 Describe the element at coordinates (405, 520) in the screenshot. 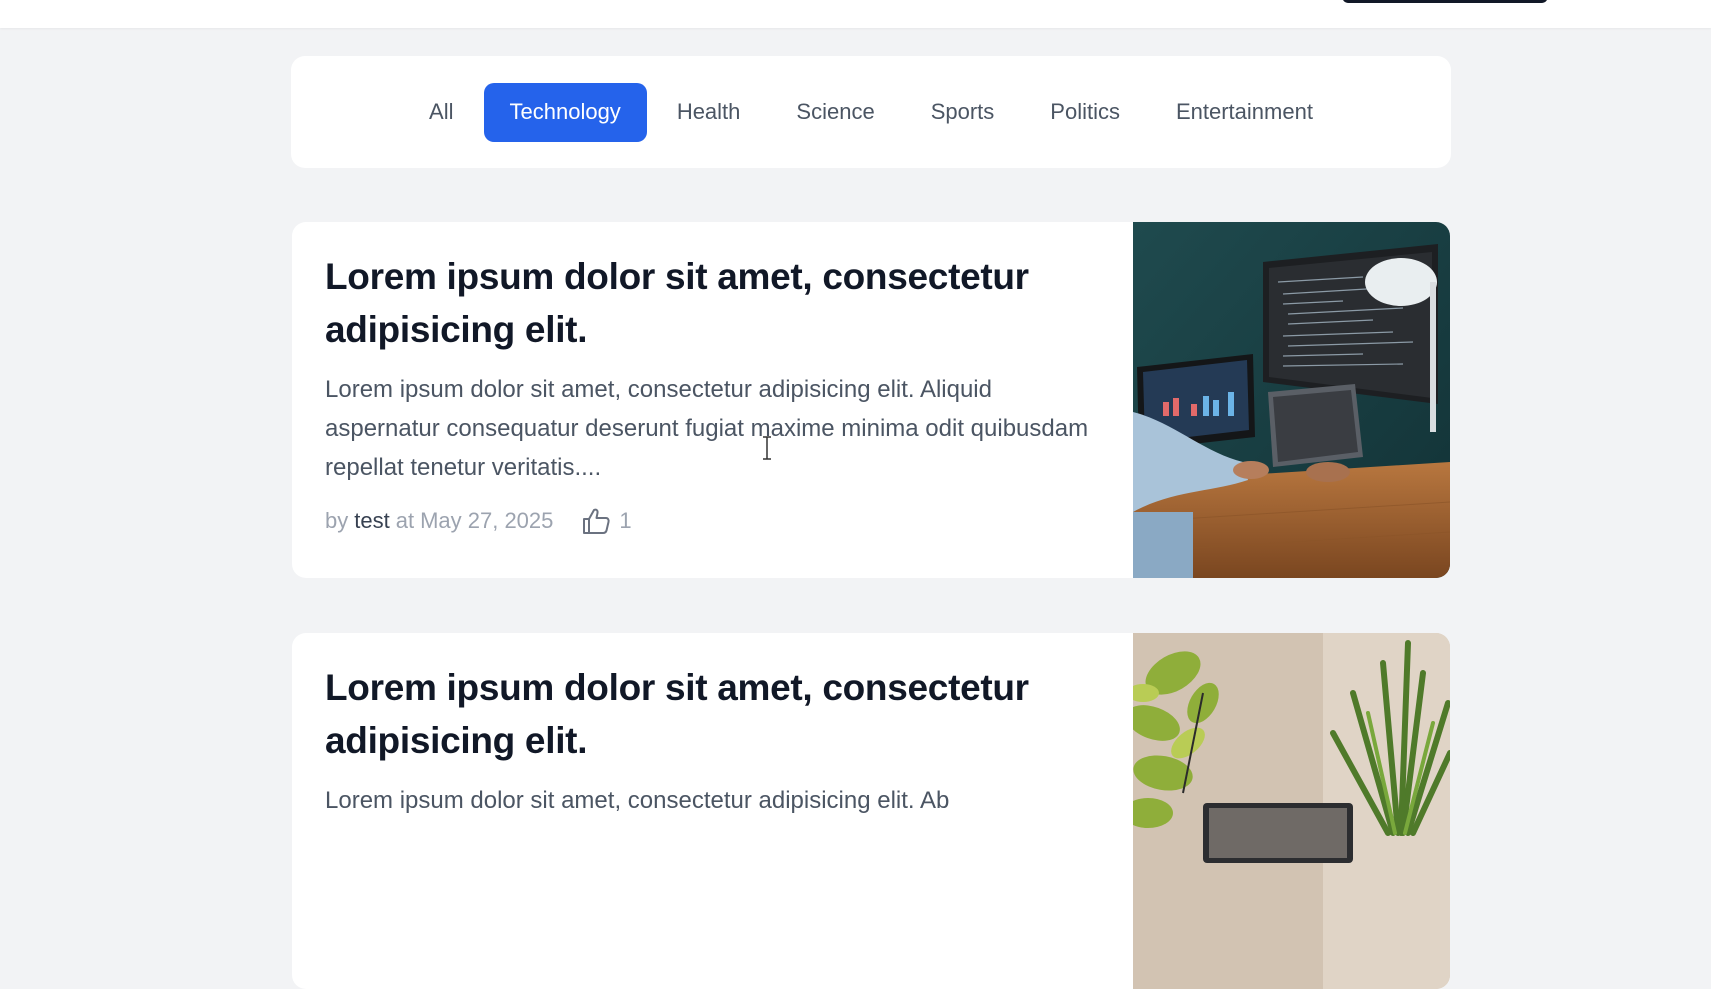

I see `at-label: at` at that location.